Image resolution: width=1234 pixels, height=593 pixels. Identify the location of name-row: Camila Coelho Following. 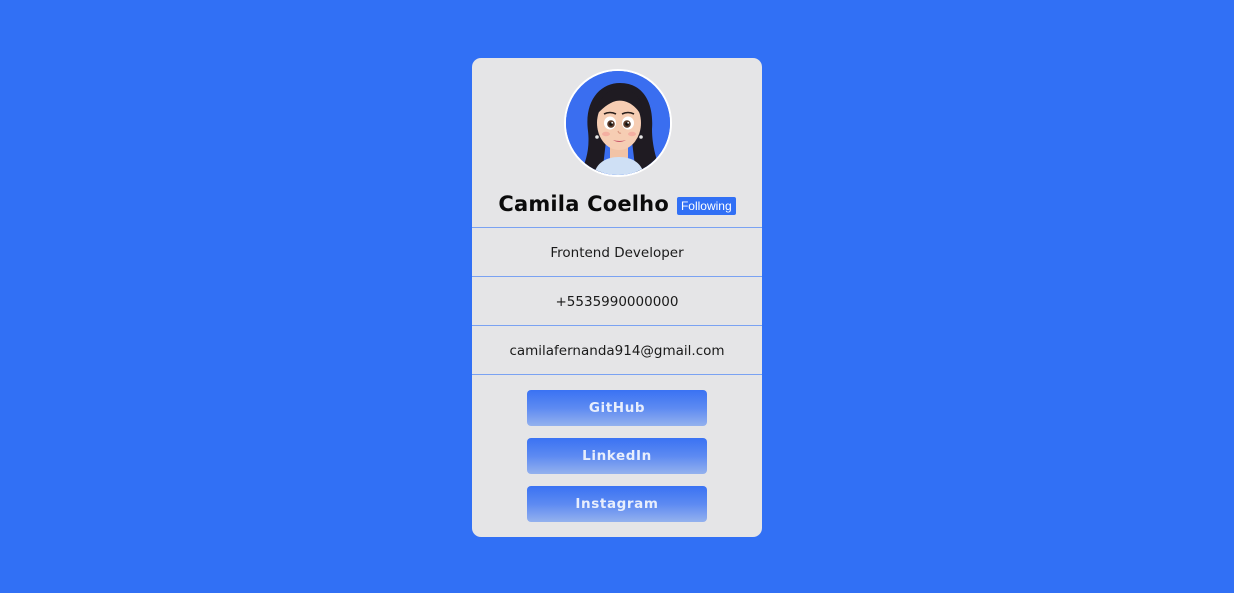
(617, 204).